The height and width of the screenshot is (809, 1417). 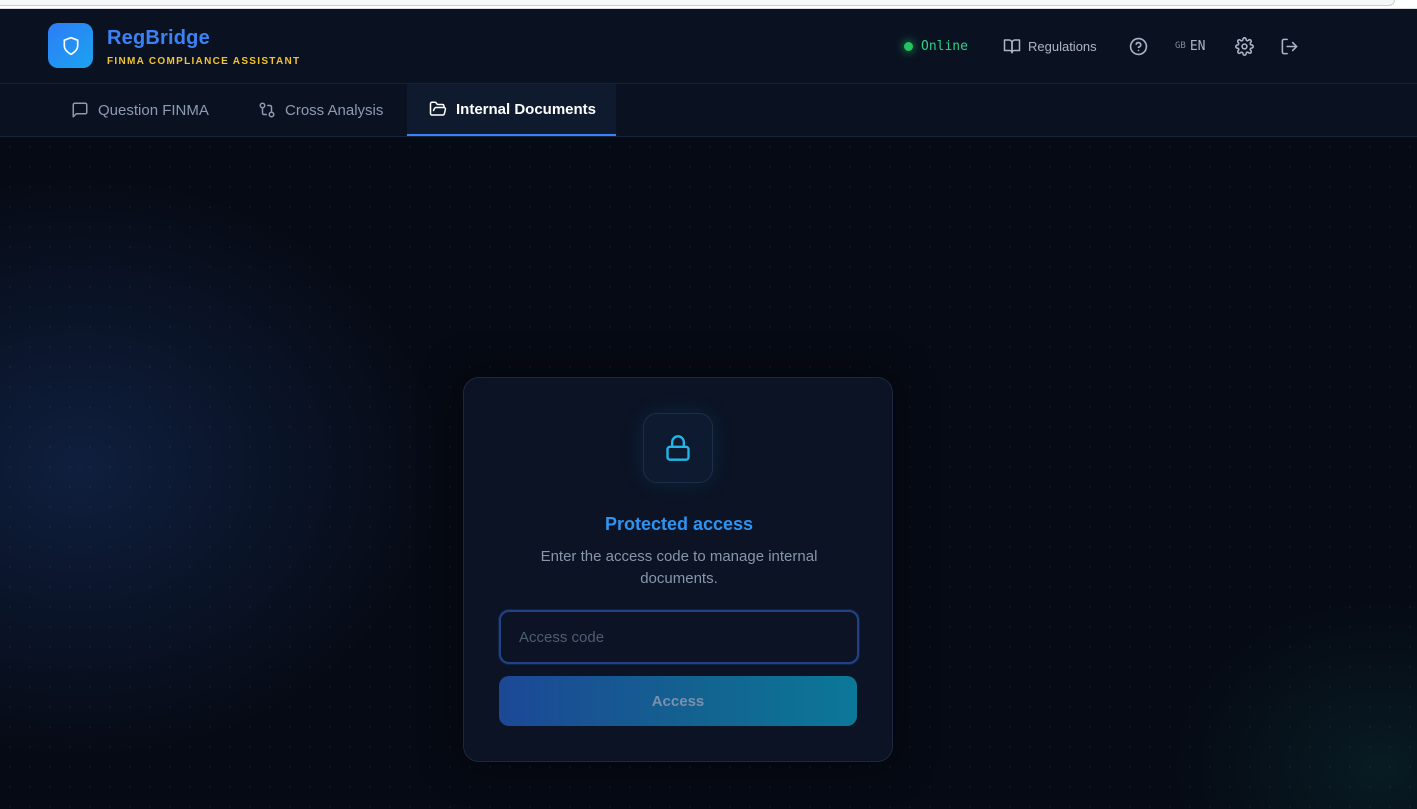 What do you see at coordinates (678, 701) in the screenshot?
I see `access-button: Access` at bounding box center [678, 701].